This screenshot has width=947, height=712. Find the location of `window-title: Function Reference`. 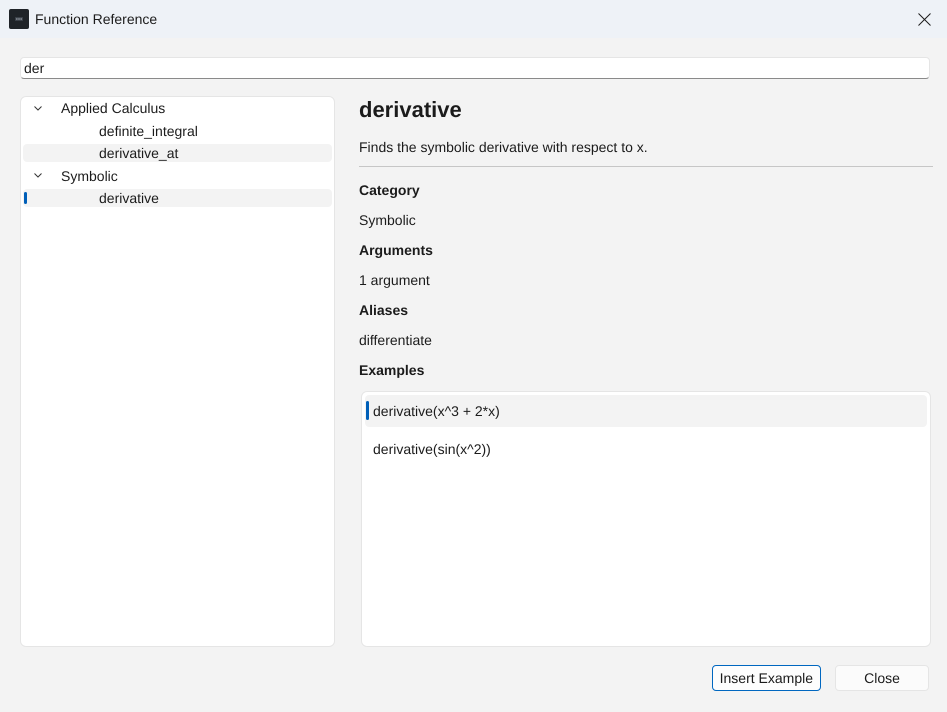

window-title: Function Reference is located at coordinates (96, 19).